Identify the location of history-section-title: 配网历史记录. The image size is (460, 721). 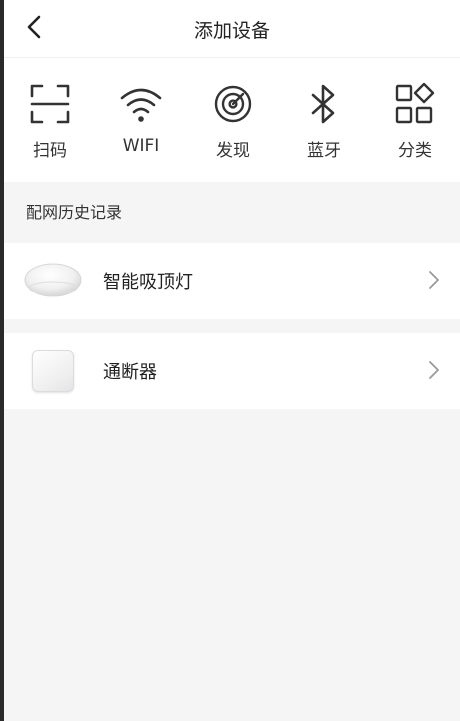
(74, 212).